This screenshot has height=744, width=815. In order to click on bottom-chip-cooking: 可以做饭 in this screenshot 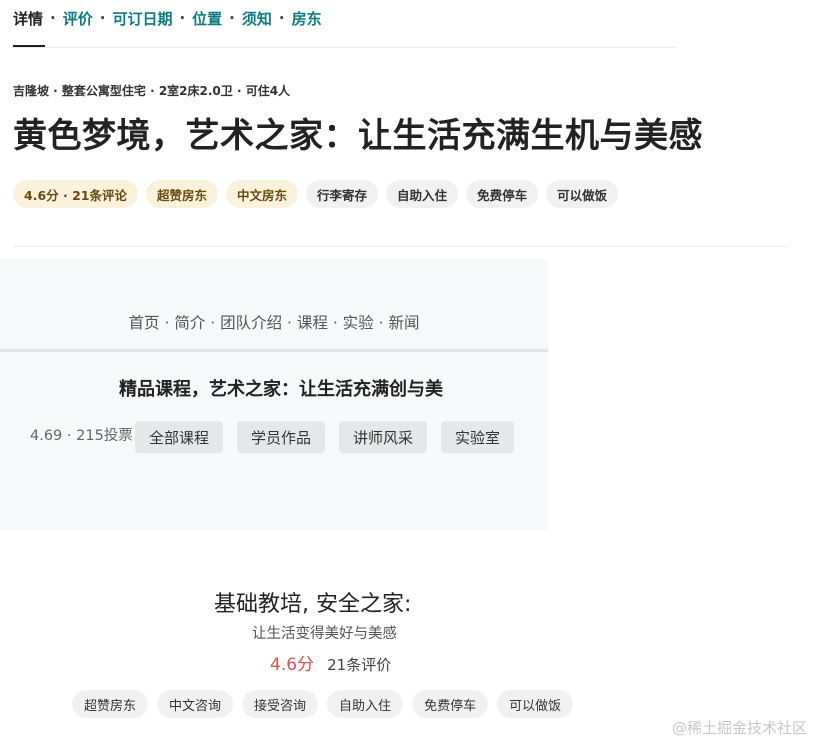, I will do `click(535, 704)`.